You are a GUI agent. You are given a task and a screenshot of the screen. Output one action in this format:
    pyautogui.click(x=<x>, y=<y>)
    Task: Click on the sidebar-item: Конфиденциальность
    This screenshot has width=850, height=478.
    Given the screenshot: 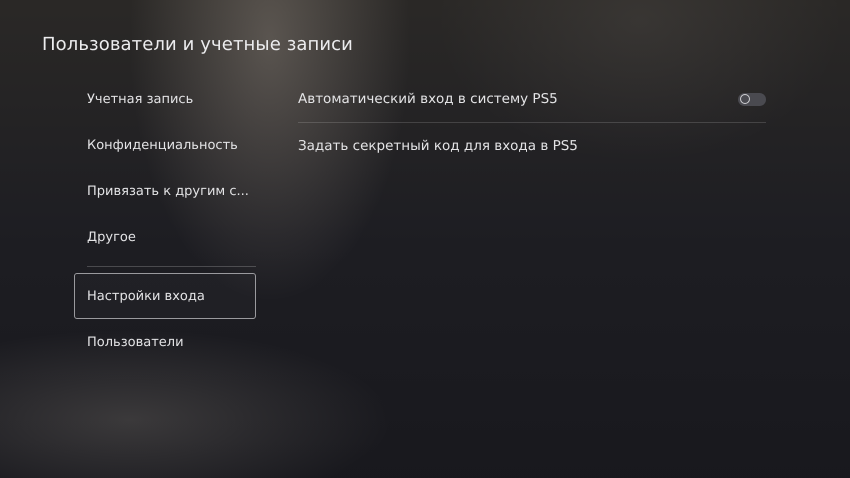 What is the action you would take?
    pyautogui.click(x=165, y=145)
    